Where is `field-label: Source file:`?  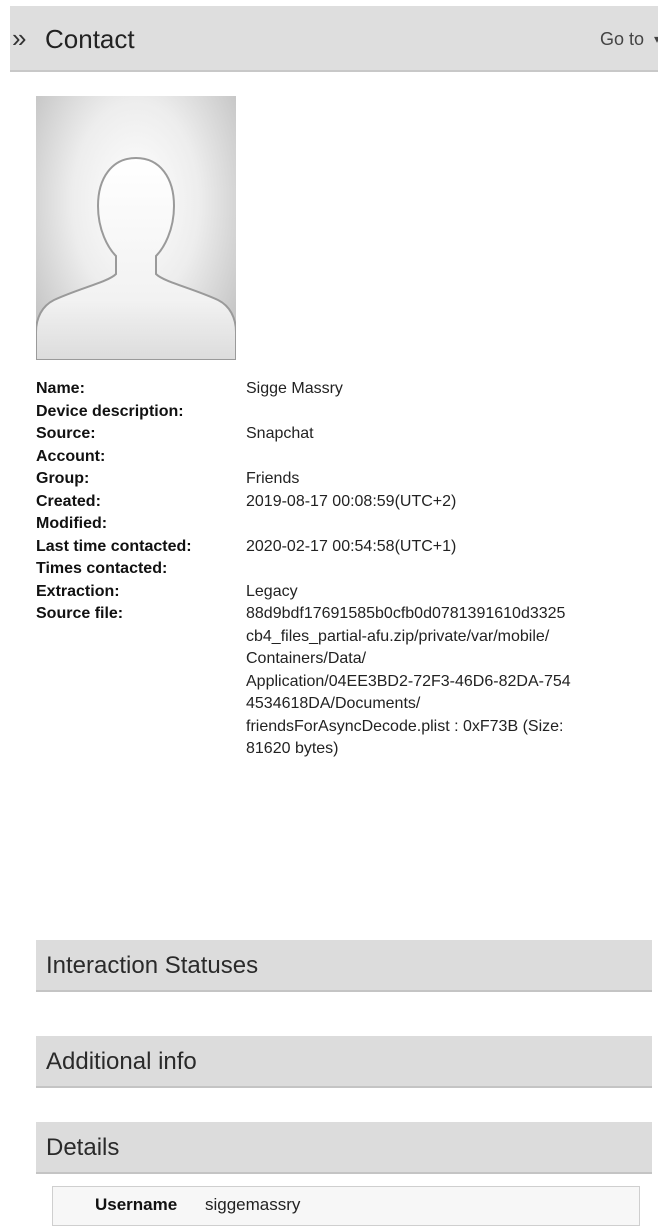
field-label: Source file: is located at coordinates (80, 613).